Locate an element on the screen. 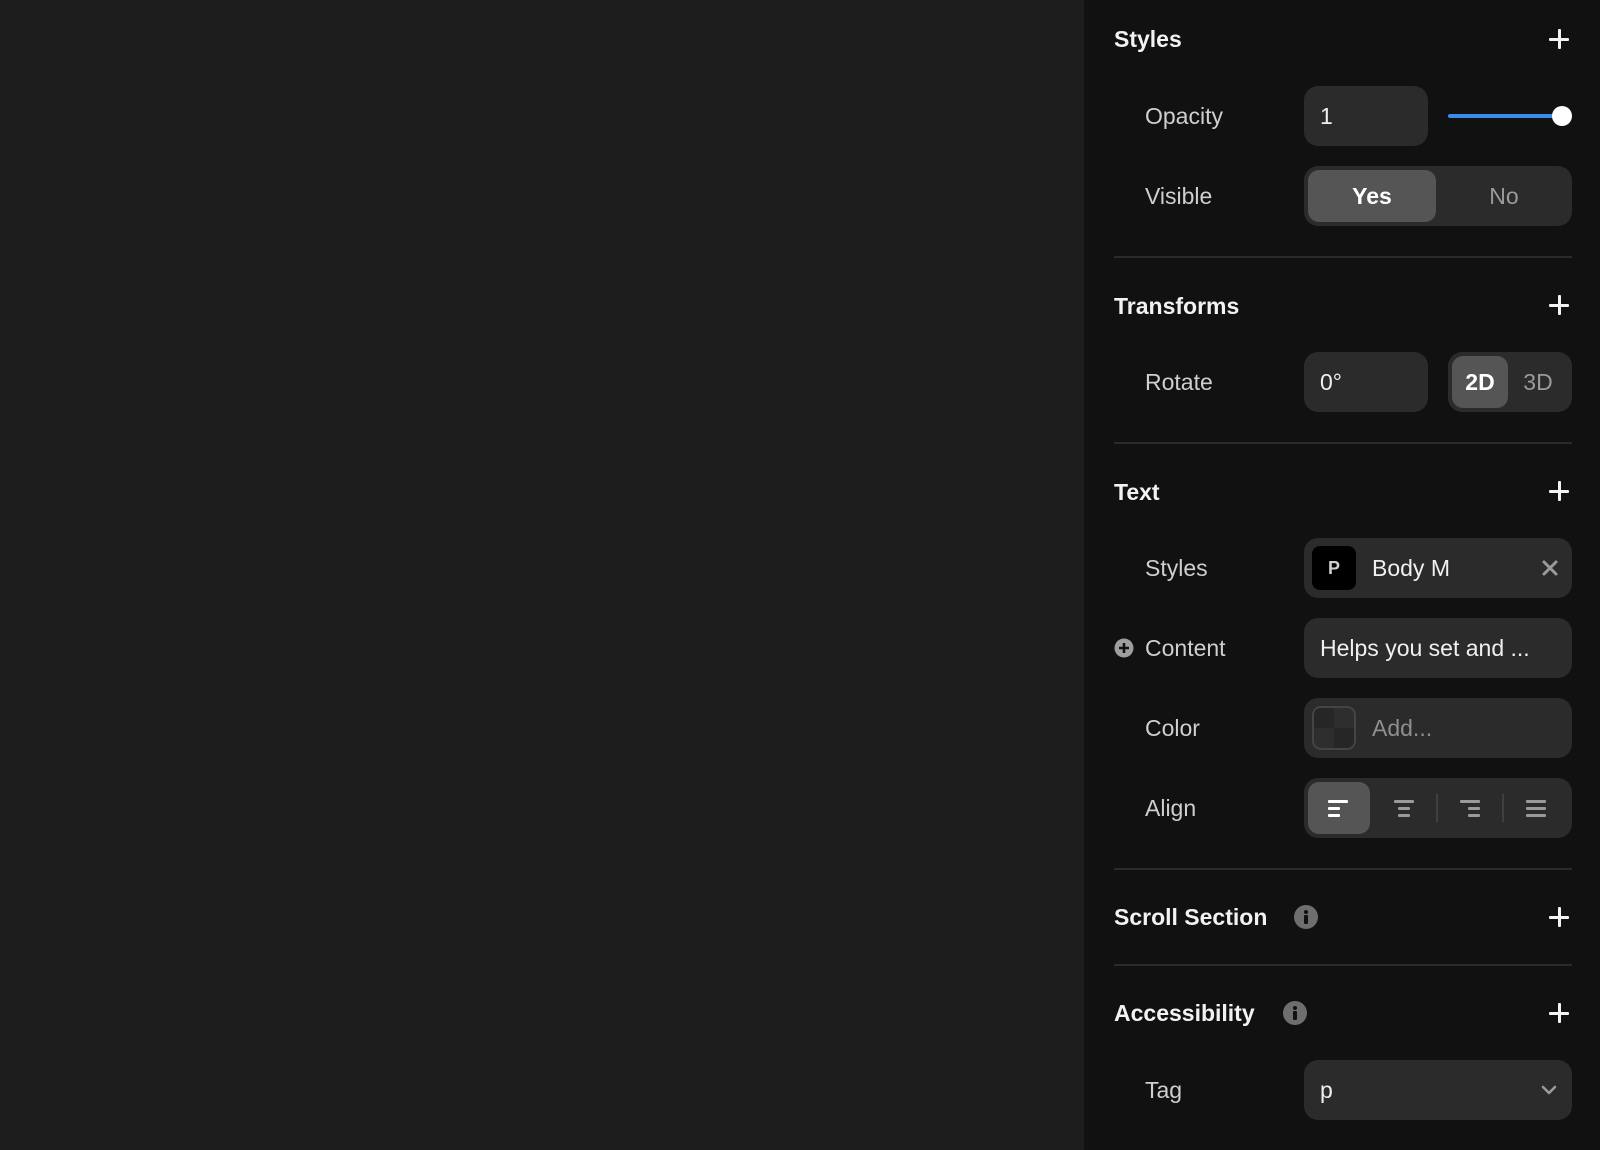  add-transform-button is located at coordinates (1559, 305).